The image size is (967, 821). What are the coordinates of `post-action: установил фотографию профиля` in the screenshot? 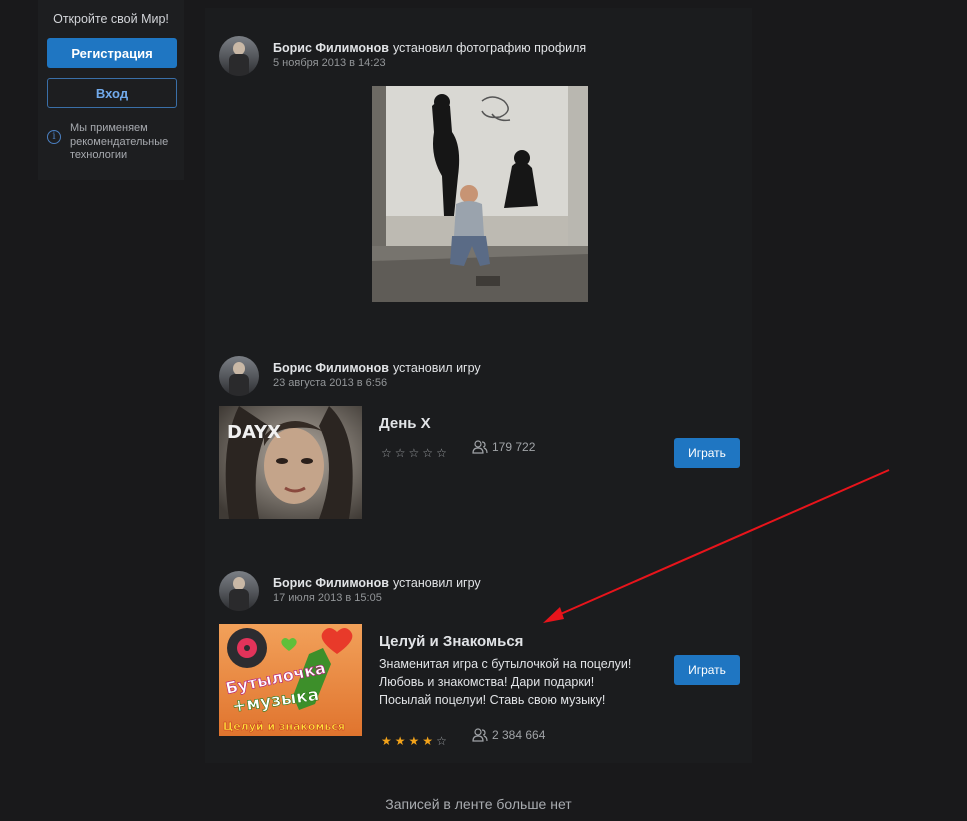 It's located at (489, 48).